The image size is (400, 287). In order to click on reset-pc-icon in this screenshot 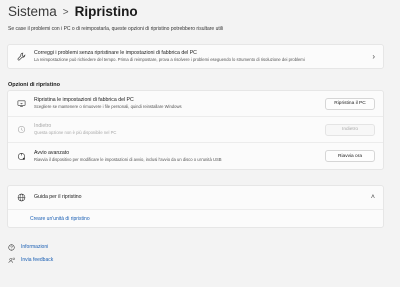, I will do `click(21, 104)`.